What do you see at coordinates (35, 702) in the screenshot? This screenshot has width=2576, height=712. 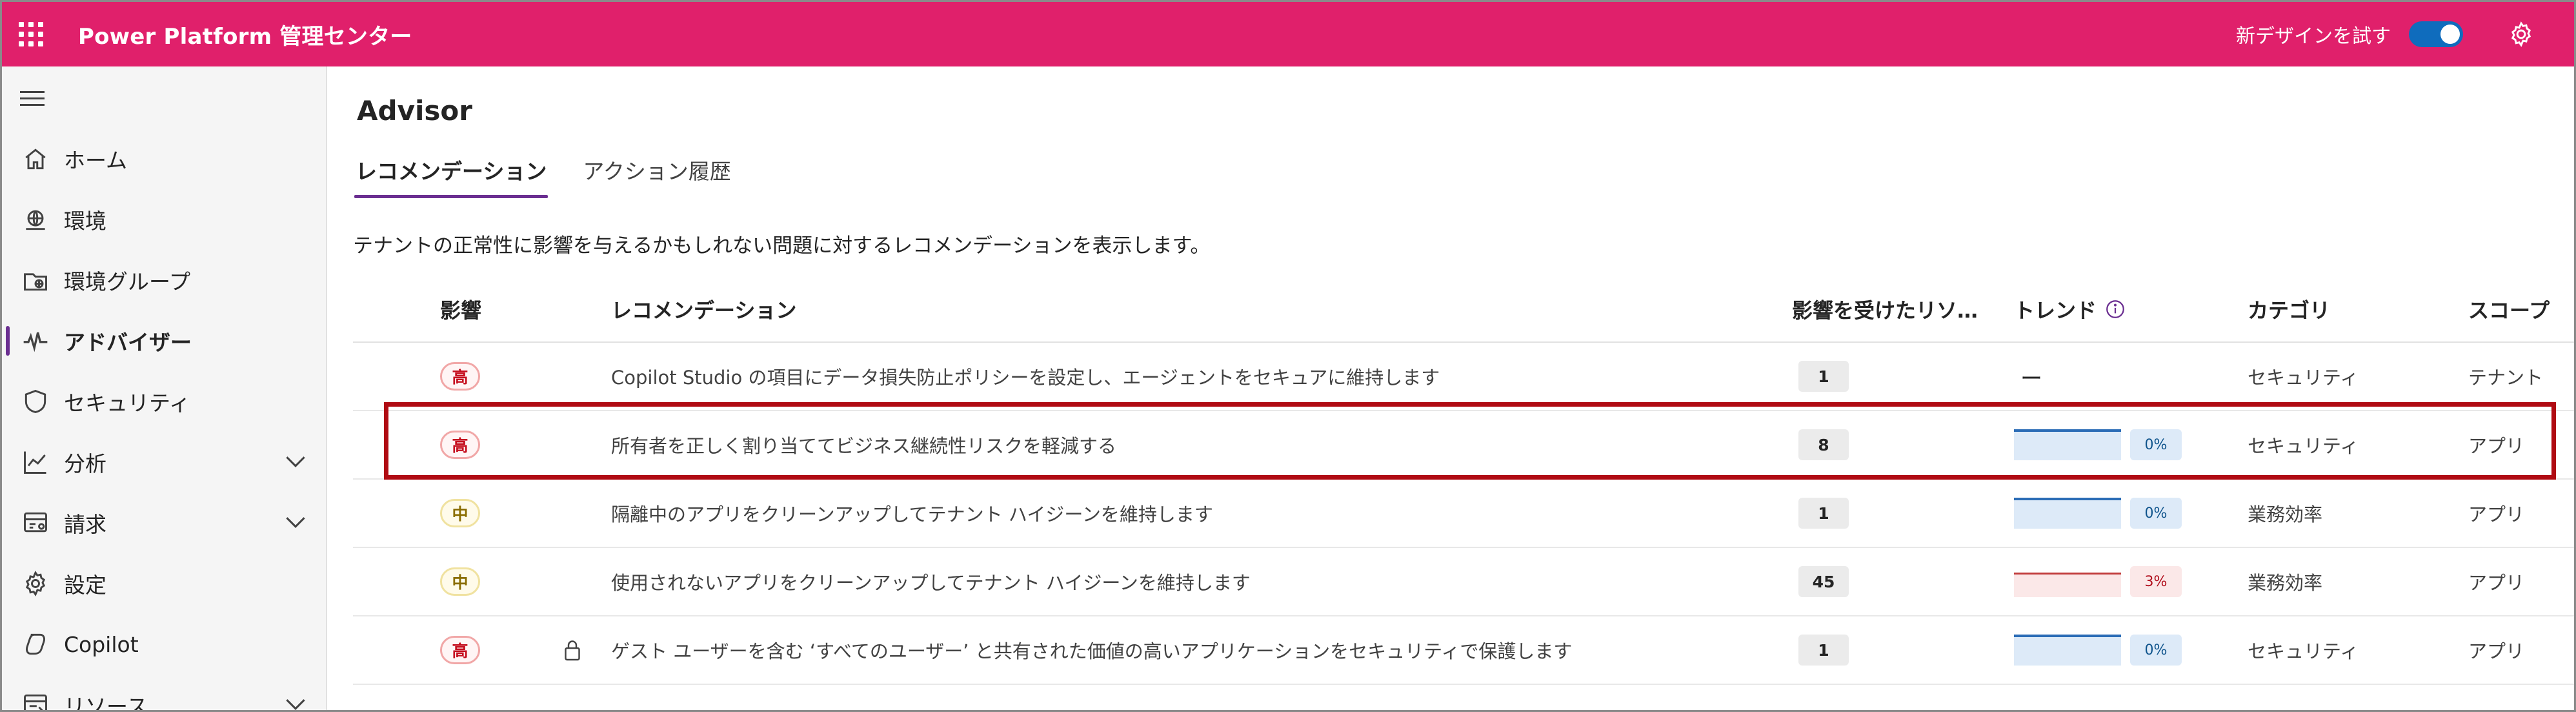 I see `resources-icon` at bounding box center [35, 702].